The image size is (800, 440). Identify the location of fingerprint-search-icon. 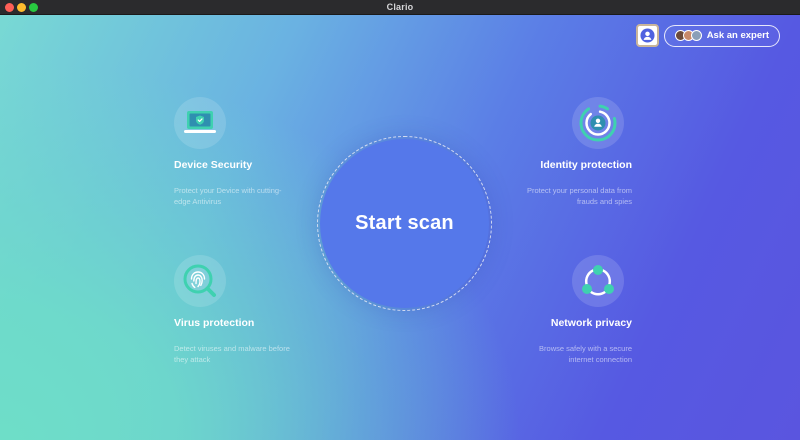
(199, 280).